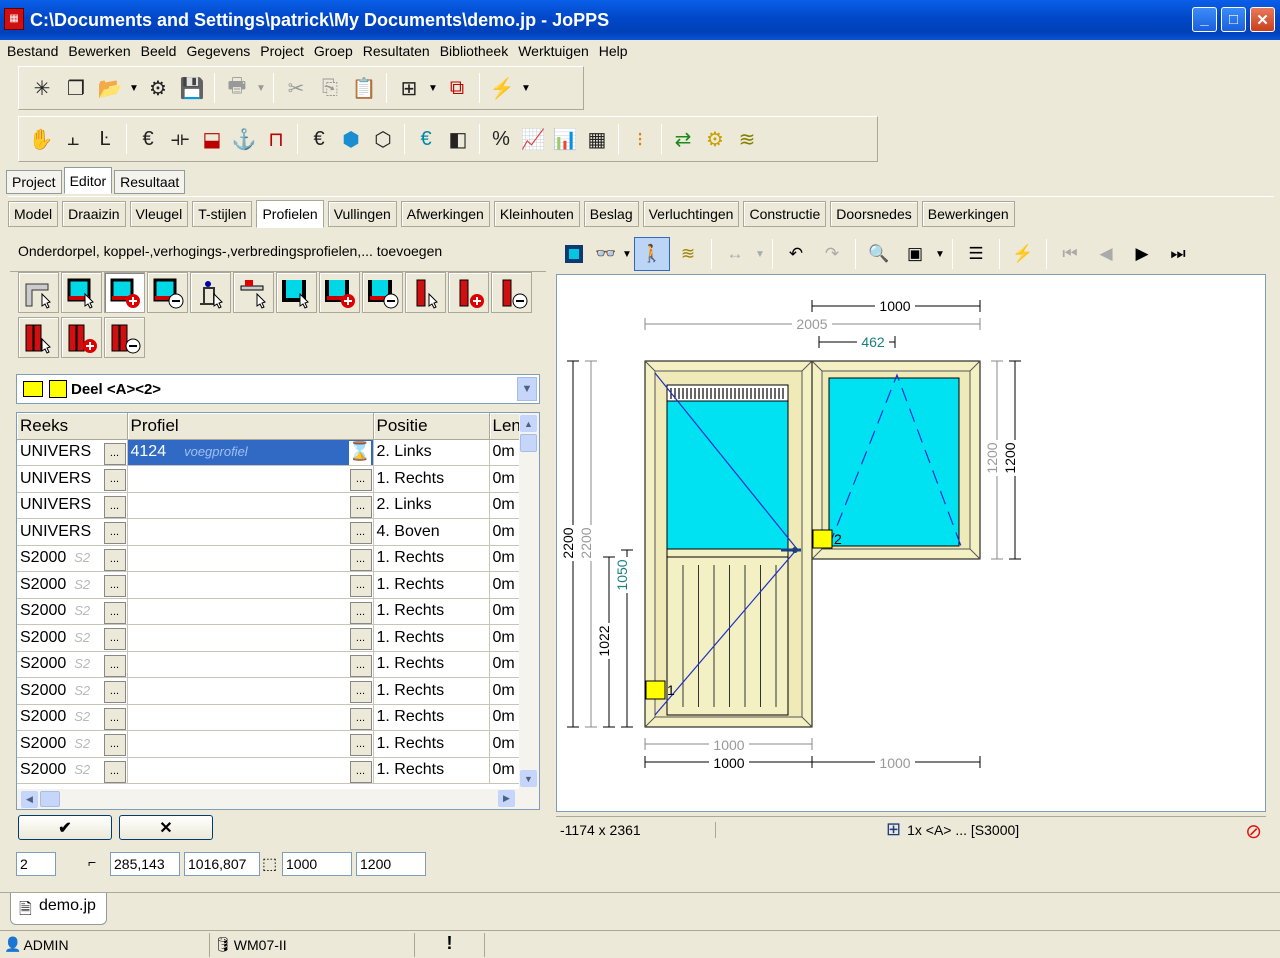  I want to click on new-icon: ✳, so click(42, 88).